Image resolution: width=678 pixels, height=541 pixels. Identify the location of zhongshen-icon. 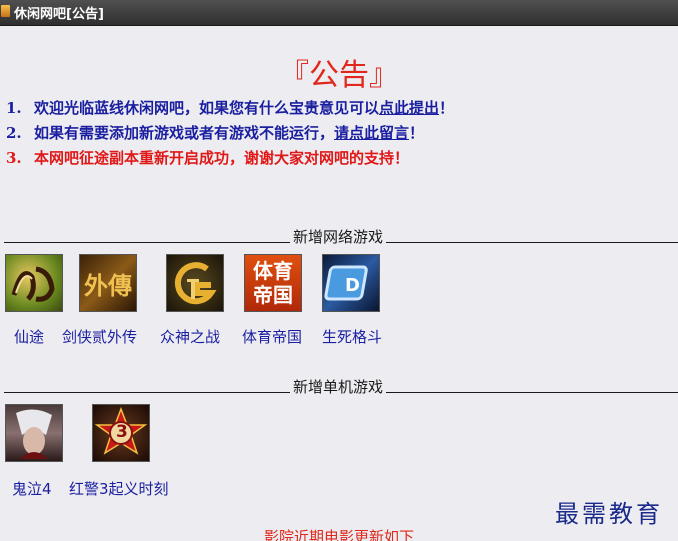
(195, 283).